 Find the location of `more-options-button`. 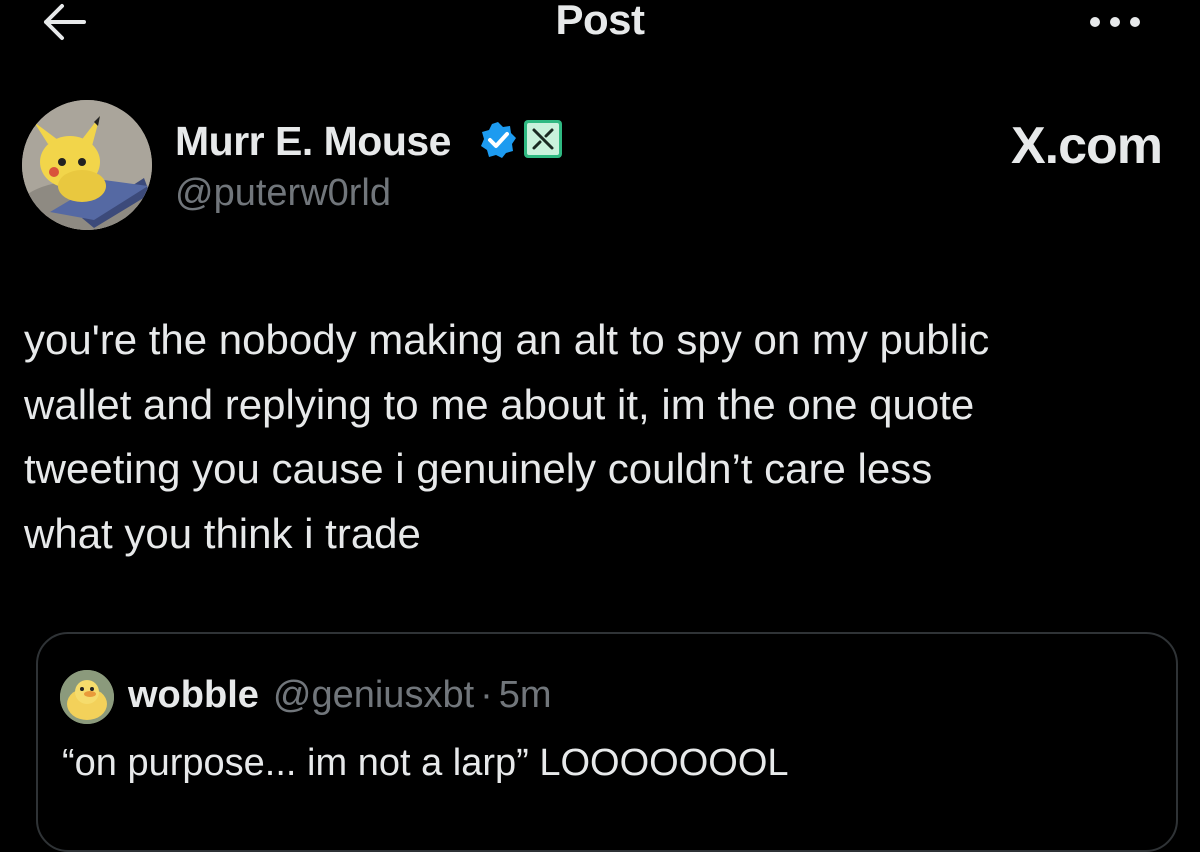

more-options-button is located at coordinates (1115, 22).